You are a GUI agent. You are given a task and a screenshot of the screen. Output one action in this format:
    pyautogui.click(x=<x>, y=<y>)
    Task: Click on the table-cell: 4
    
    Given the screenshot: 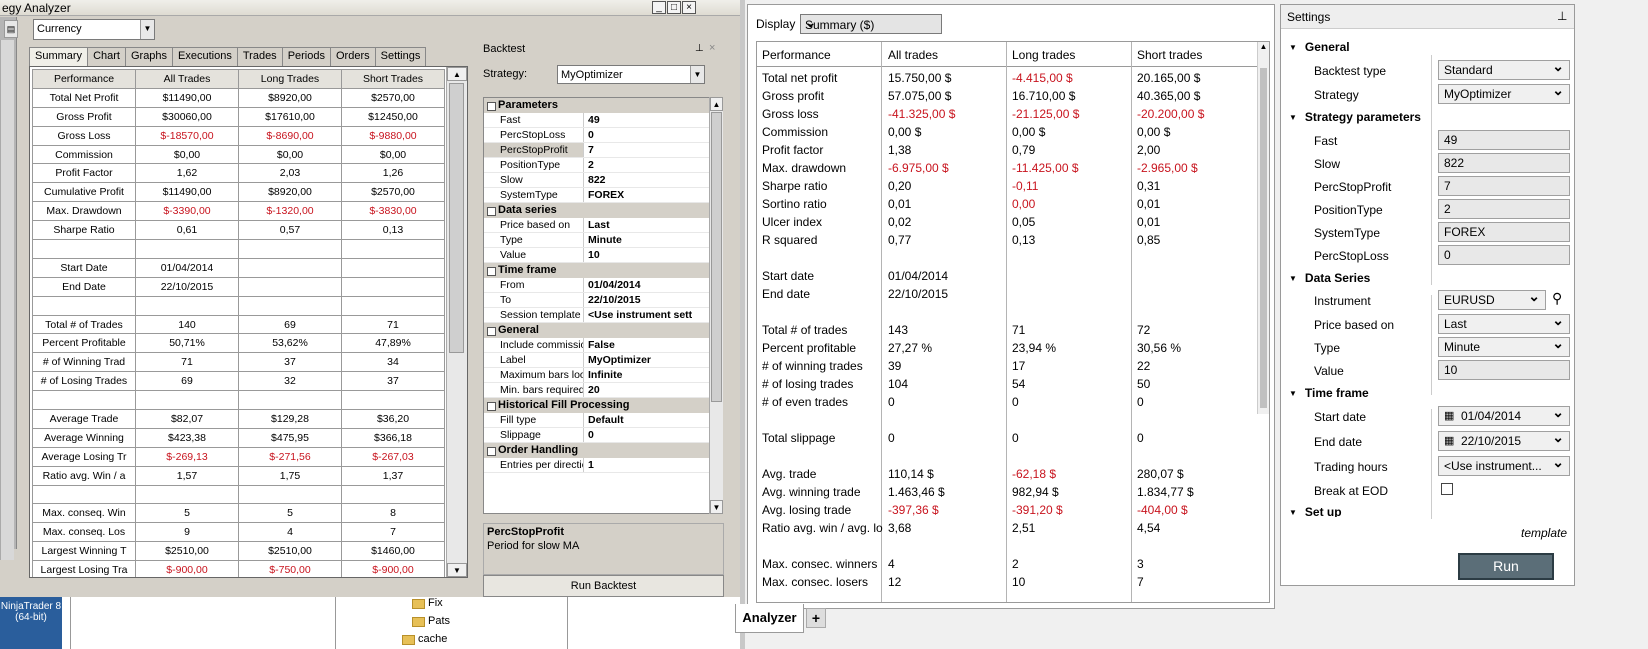 What is the action you would take?
    pyautogui.click(x=290, y=532)
    